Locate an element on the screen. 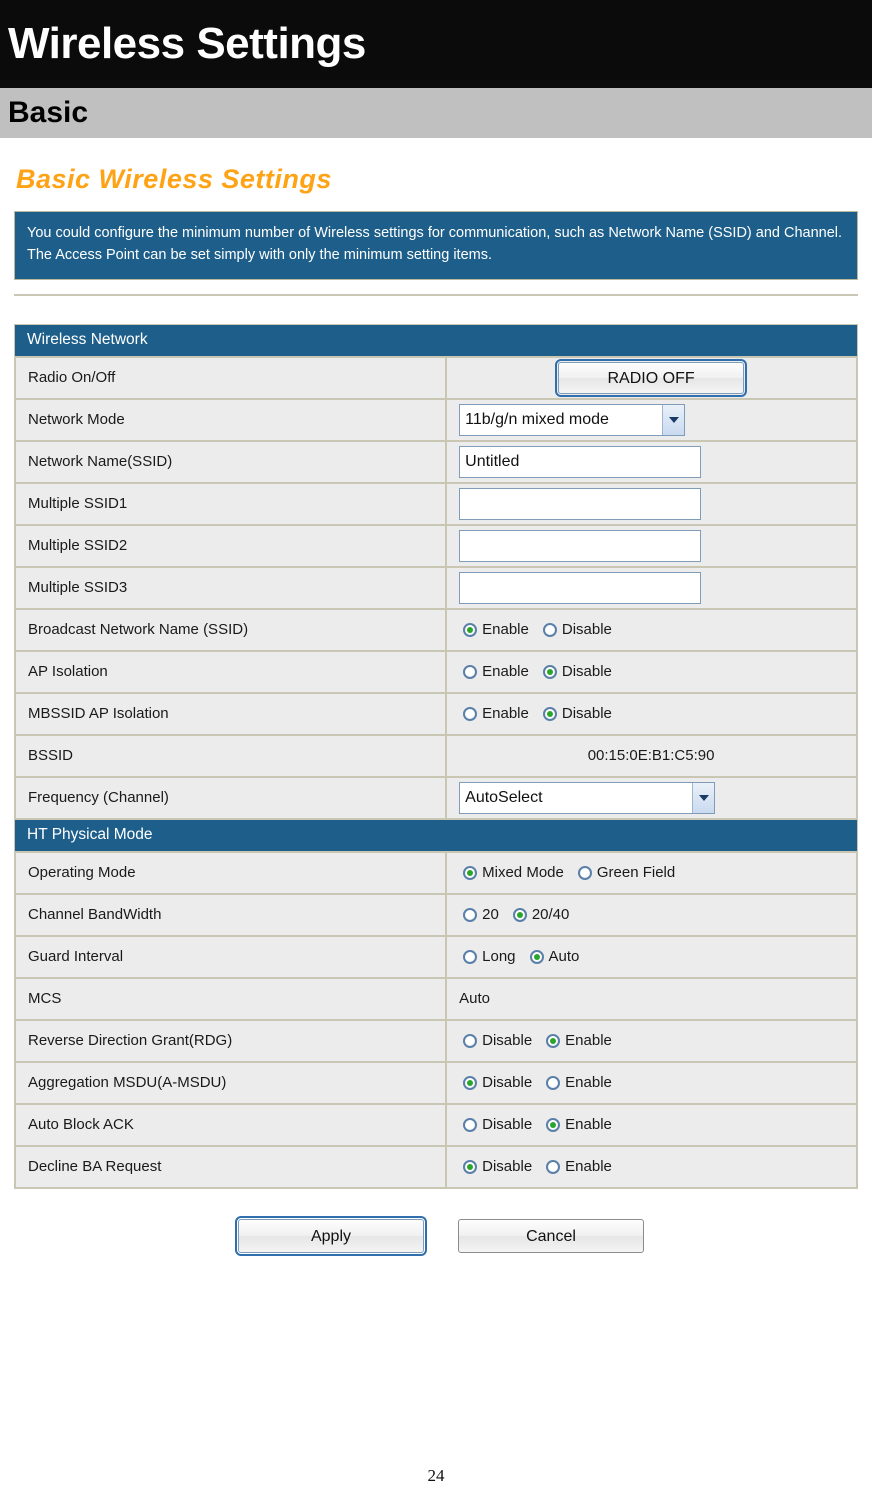  row-label: Reverse Direction Grant(RDG) is located at coordinates (231, 1040).